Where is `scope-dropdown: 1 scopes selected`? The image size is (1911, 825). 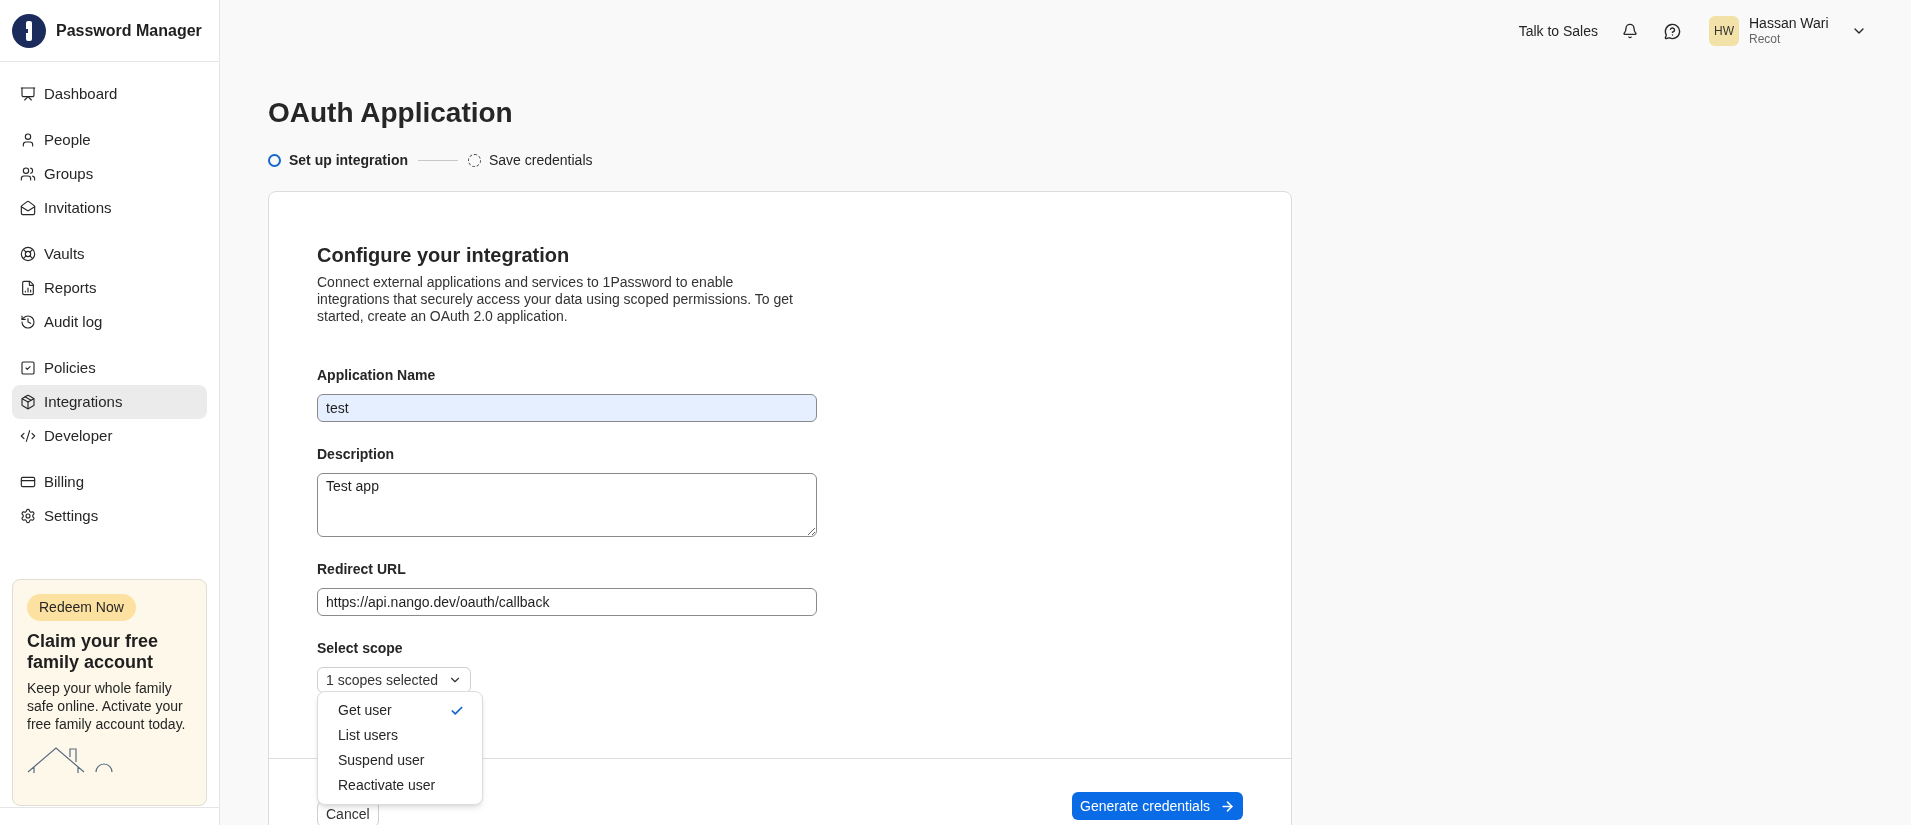 scope-dropdown: 1 scopes selected is located at coordinates (394, 680).